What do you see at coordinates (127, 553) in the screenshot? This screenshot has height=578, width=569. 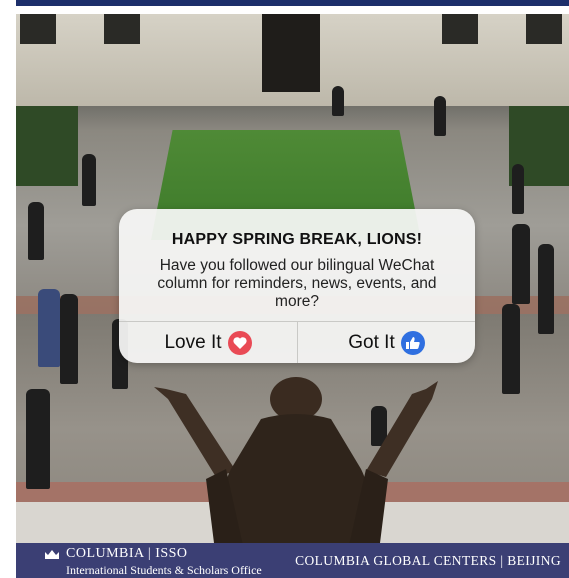 I see `isso-brand-text: COLUMBIA | ISSO` at bounding box center [127, 553].